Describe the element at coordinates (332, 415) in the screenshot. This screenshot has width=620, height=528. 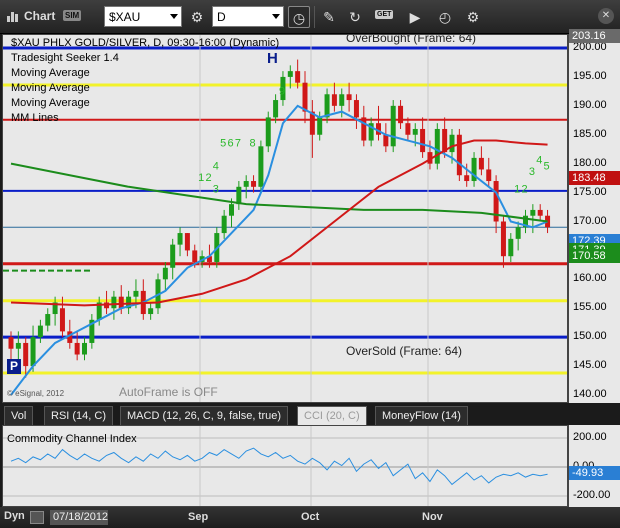
I see `tab-cci: CCI (20, C)` at that location.